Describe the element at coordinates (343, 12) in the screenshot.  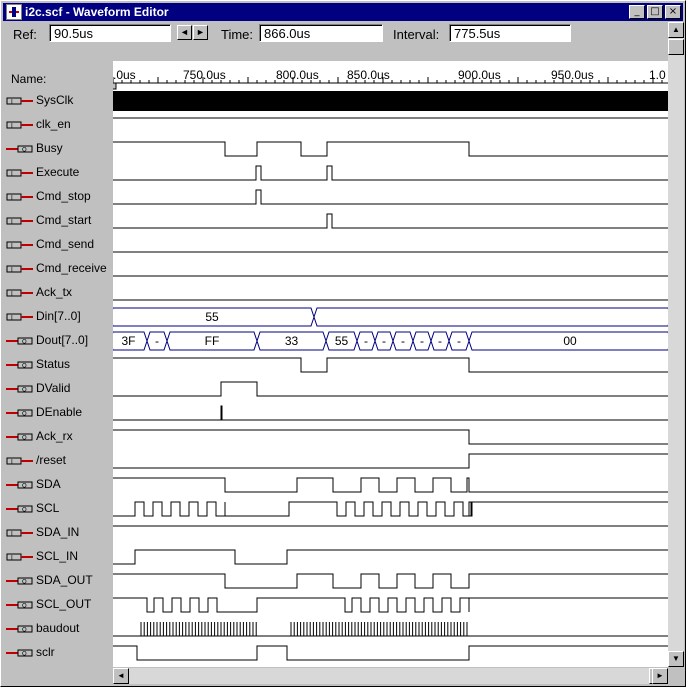
I see `title-bar: i2c.scf - Waveform Editor _ □ ×` at that location.